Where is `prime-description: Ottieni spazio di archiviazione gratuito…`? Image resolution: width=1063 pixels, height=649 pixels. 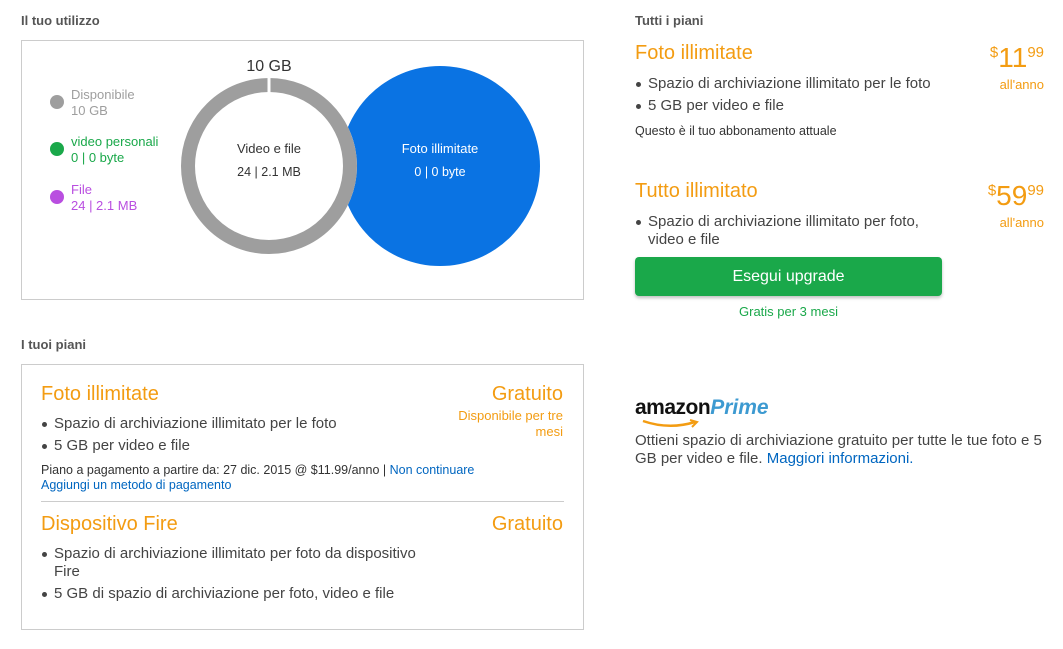 prime-description: Ottieni spazio di archiviazione gratuito… is located at coordinates (845, 450).